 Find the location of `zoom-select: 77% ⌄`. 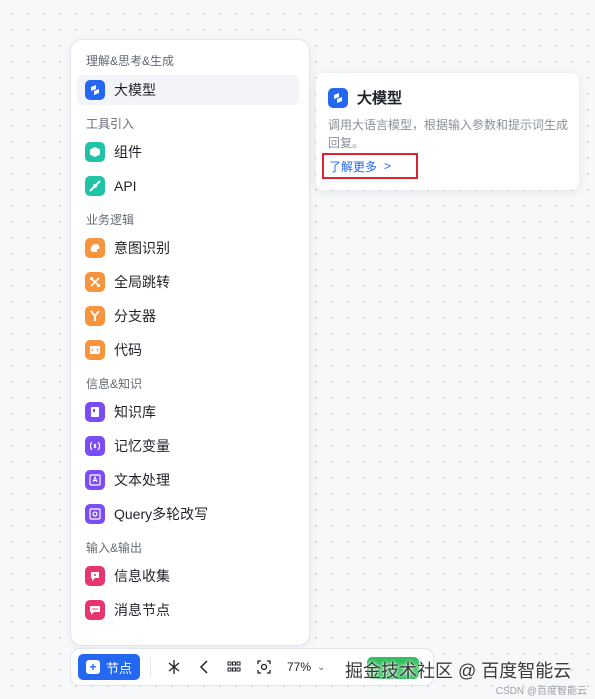

zoom-select: 77% ⌄ is located at coordinates (306, 667).